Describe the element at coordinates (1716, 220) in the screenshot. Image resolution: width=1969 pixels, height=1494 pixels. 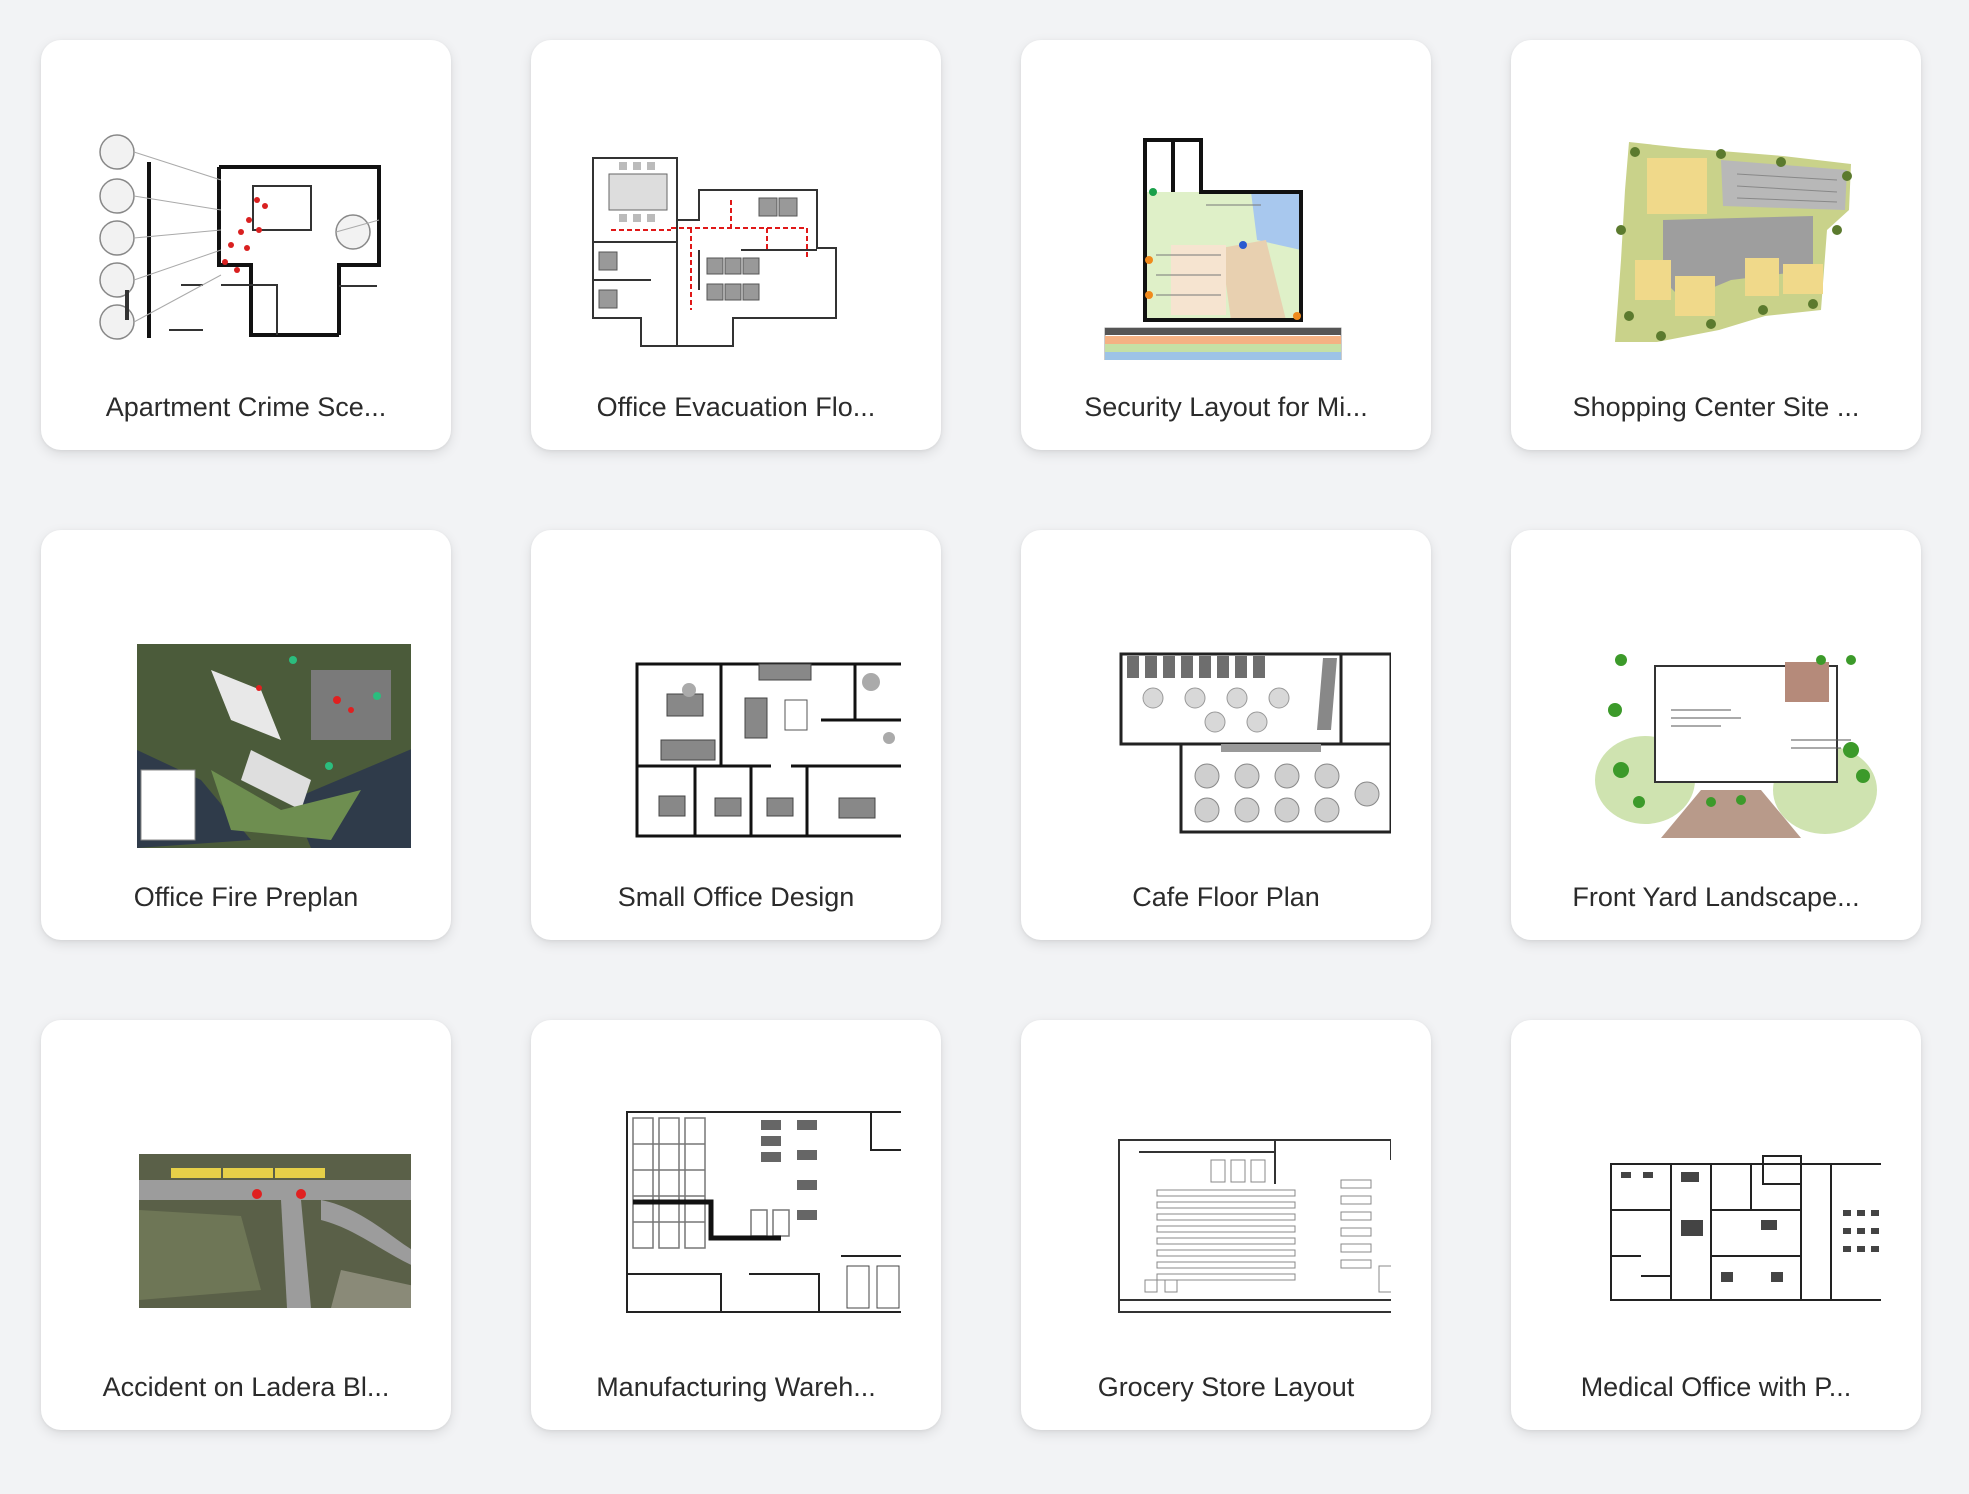
I see `shopping-center-thumbnail` at that location.